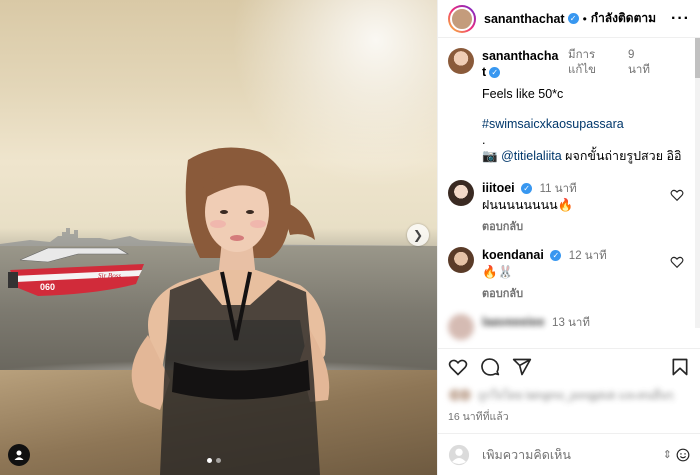 This screenshot has width=700, height=475. What do you see at coordinates (575, 395) in the screenshot?
I see `liked-by-text: ถูกใจโดย laingmo_pongptuk และคนอื่นๆ` at bounding box center [575, 395].